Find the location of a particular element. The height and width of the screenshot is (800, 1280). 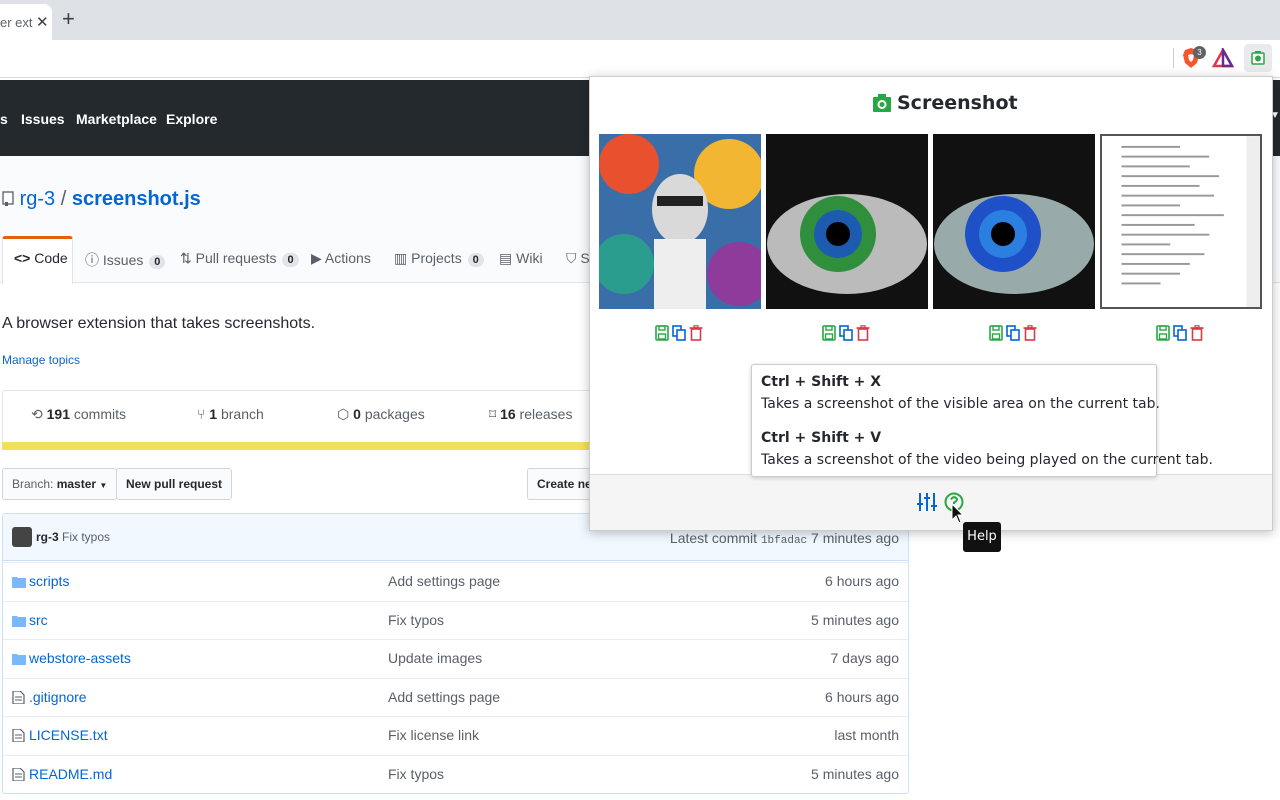

tab-title: er ext is located at coordinates (16, 22).